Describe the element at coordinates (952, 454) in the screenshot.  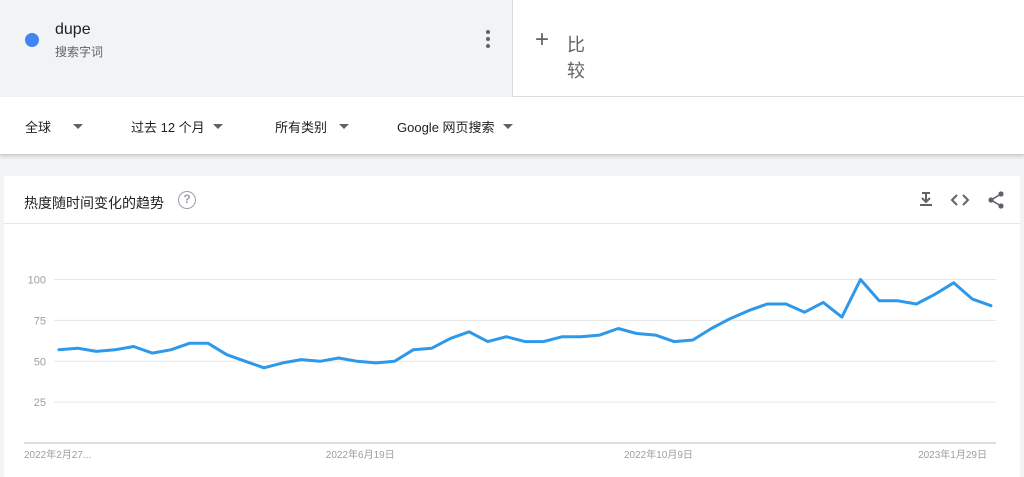
I see `x-tick-label: 2023年1月29日` at that location.